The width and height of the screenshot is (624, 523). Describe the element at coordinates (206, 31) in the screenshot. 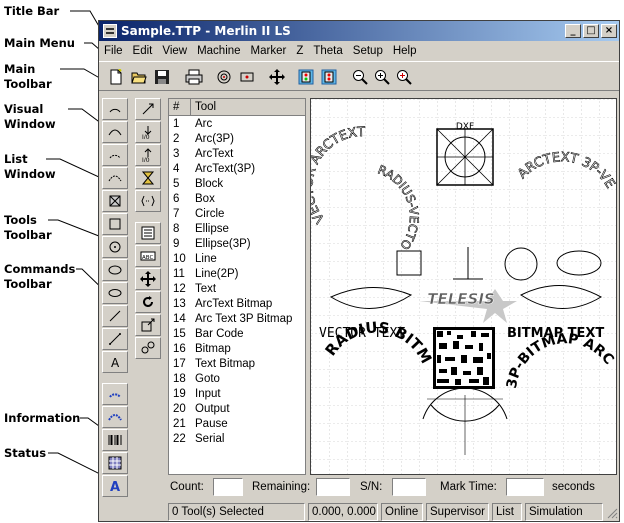

I see `window-title: Sample.TTP - Merlin II LS` at that location.